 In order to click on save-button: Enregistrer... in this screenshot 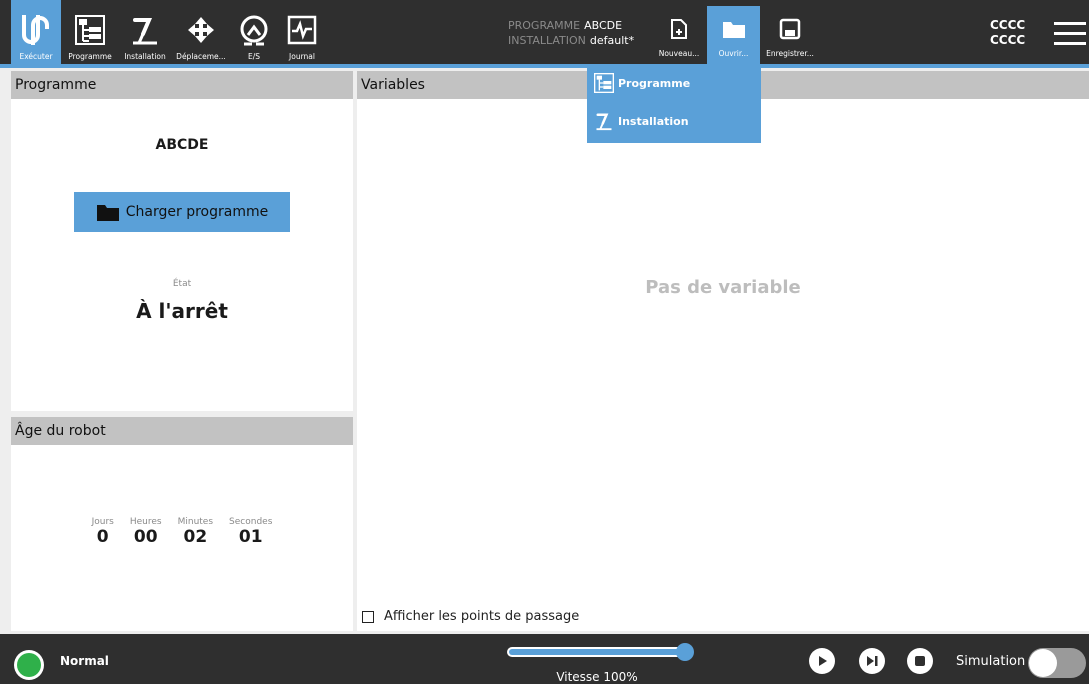, I will do `click(790, 35)`.